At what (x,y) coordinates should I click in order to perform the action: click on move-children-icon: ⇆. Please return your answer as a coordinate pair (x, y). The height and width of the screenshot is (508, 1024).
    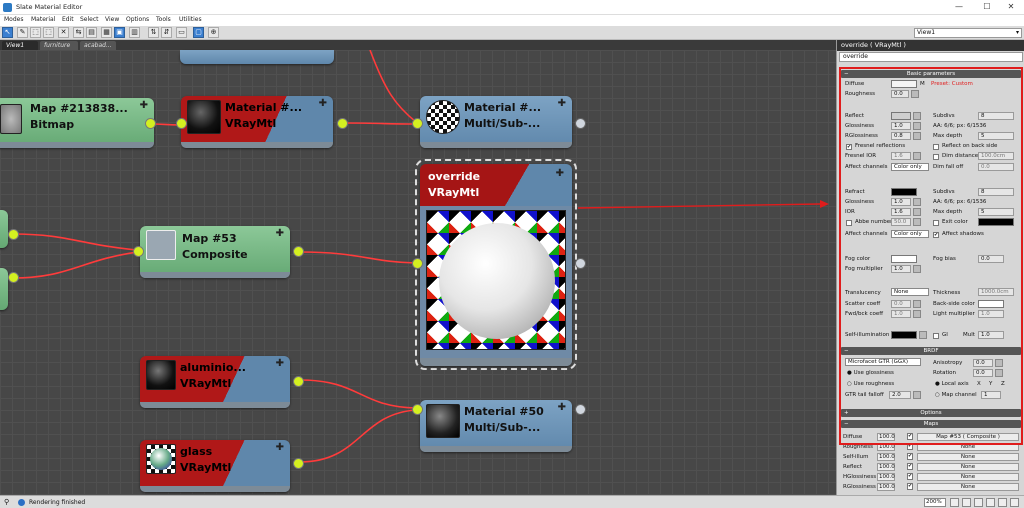
    Looking at the image, I should click on (78, 32).